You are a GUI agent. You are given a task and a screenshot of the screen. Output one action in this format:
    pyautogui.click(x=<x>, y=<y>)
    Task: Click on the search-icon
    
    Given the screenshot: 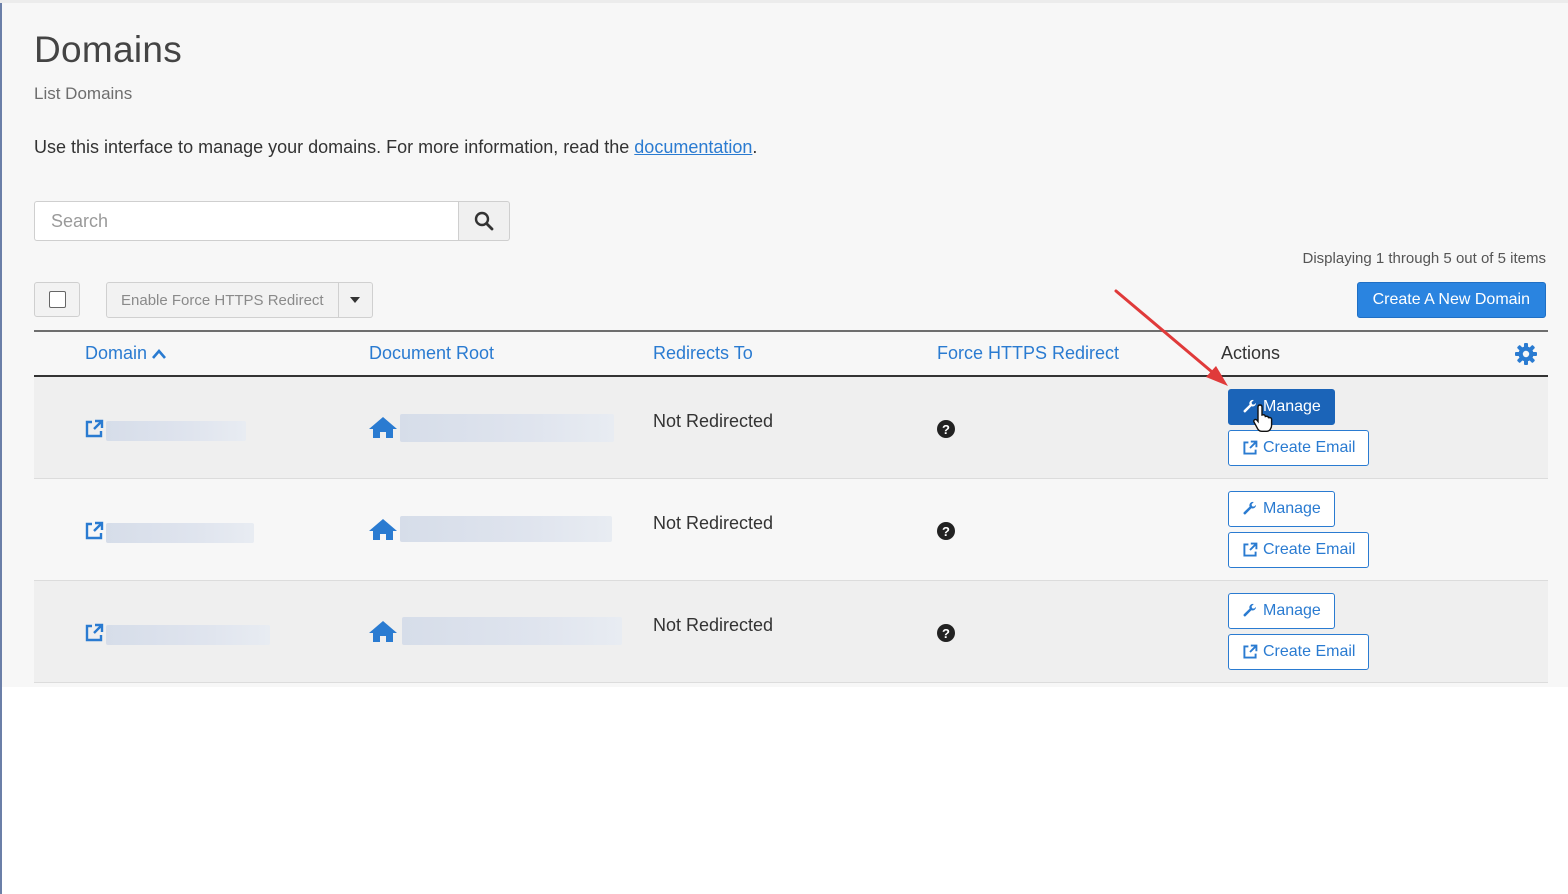 What is the action you would take?
    pyautogui.click(x=484, y=221)
    